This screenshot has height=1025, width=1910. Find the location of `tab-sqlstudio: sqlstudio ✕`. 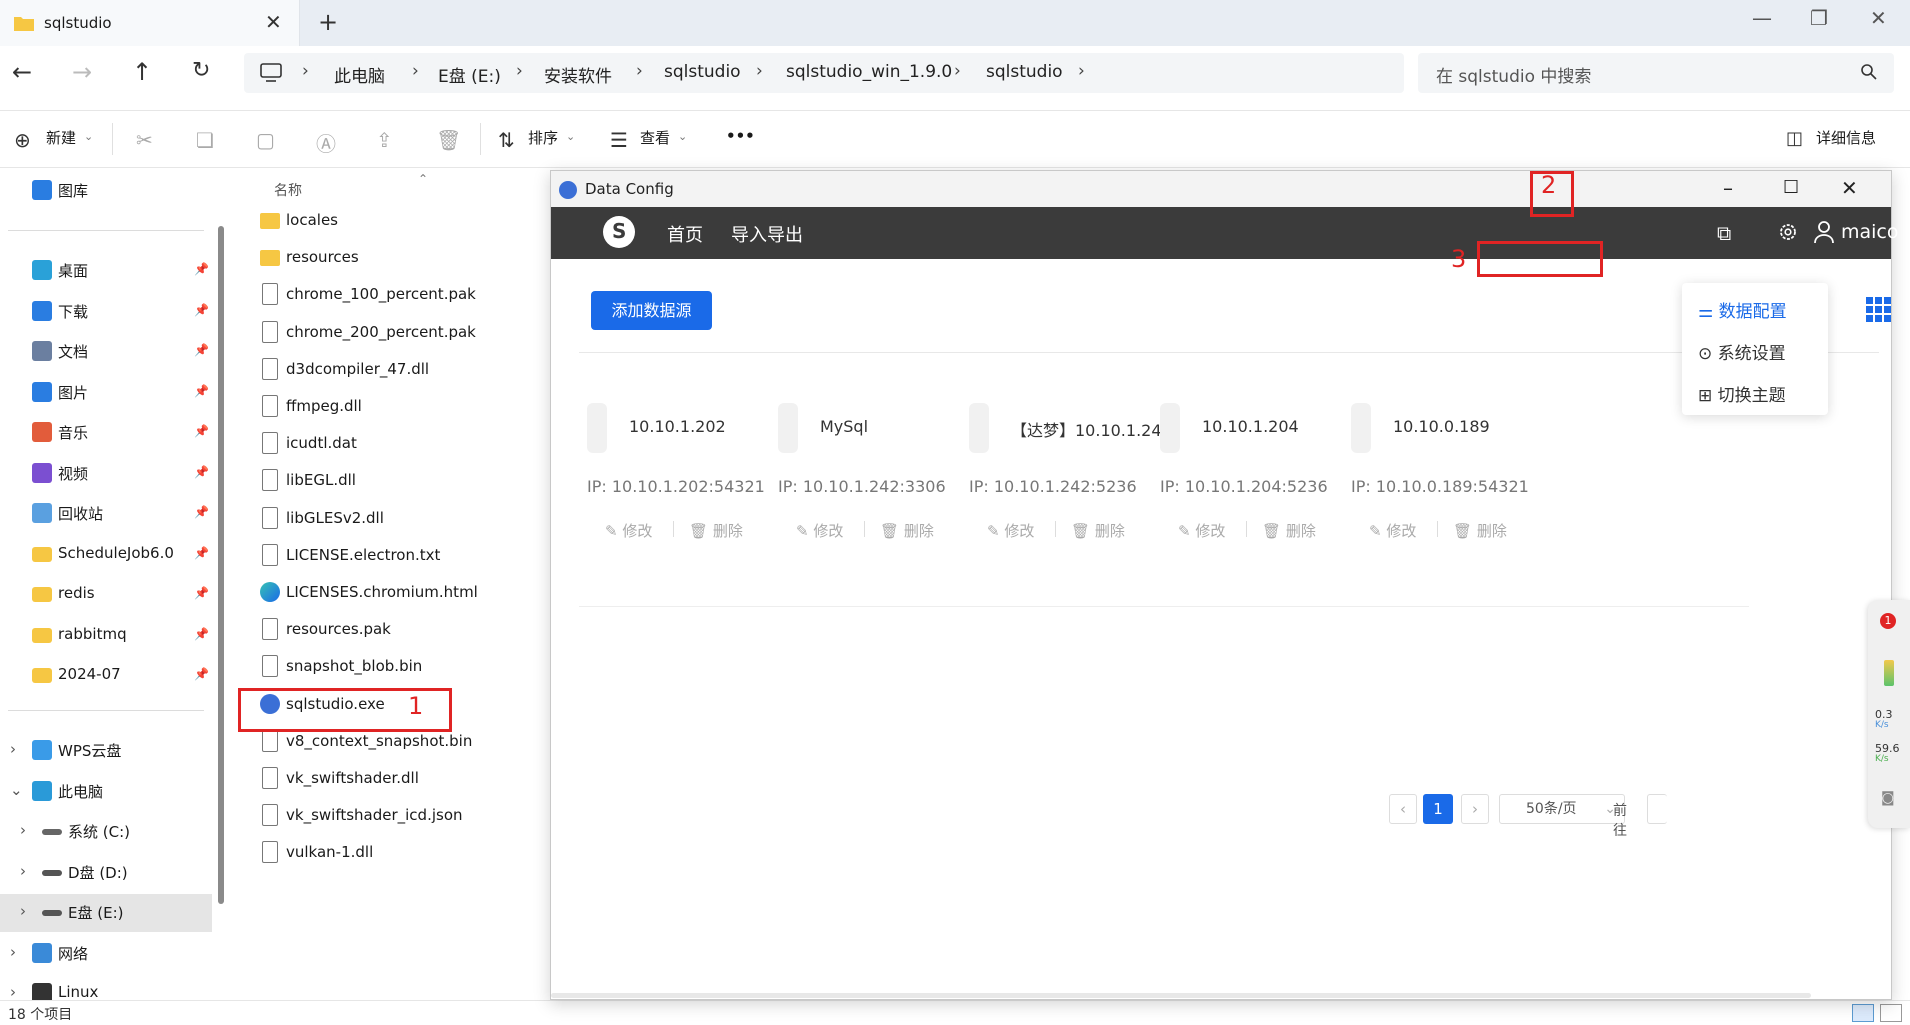

tab-sqlstudio: sqlstudio ✕ is located at coordinates (150, 23).